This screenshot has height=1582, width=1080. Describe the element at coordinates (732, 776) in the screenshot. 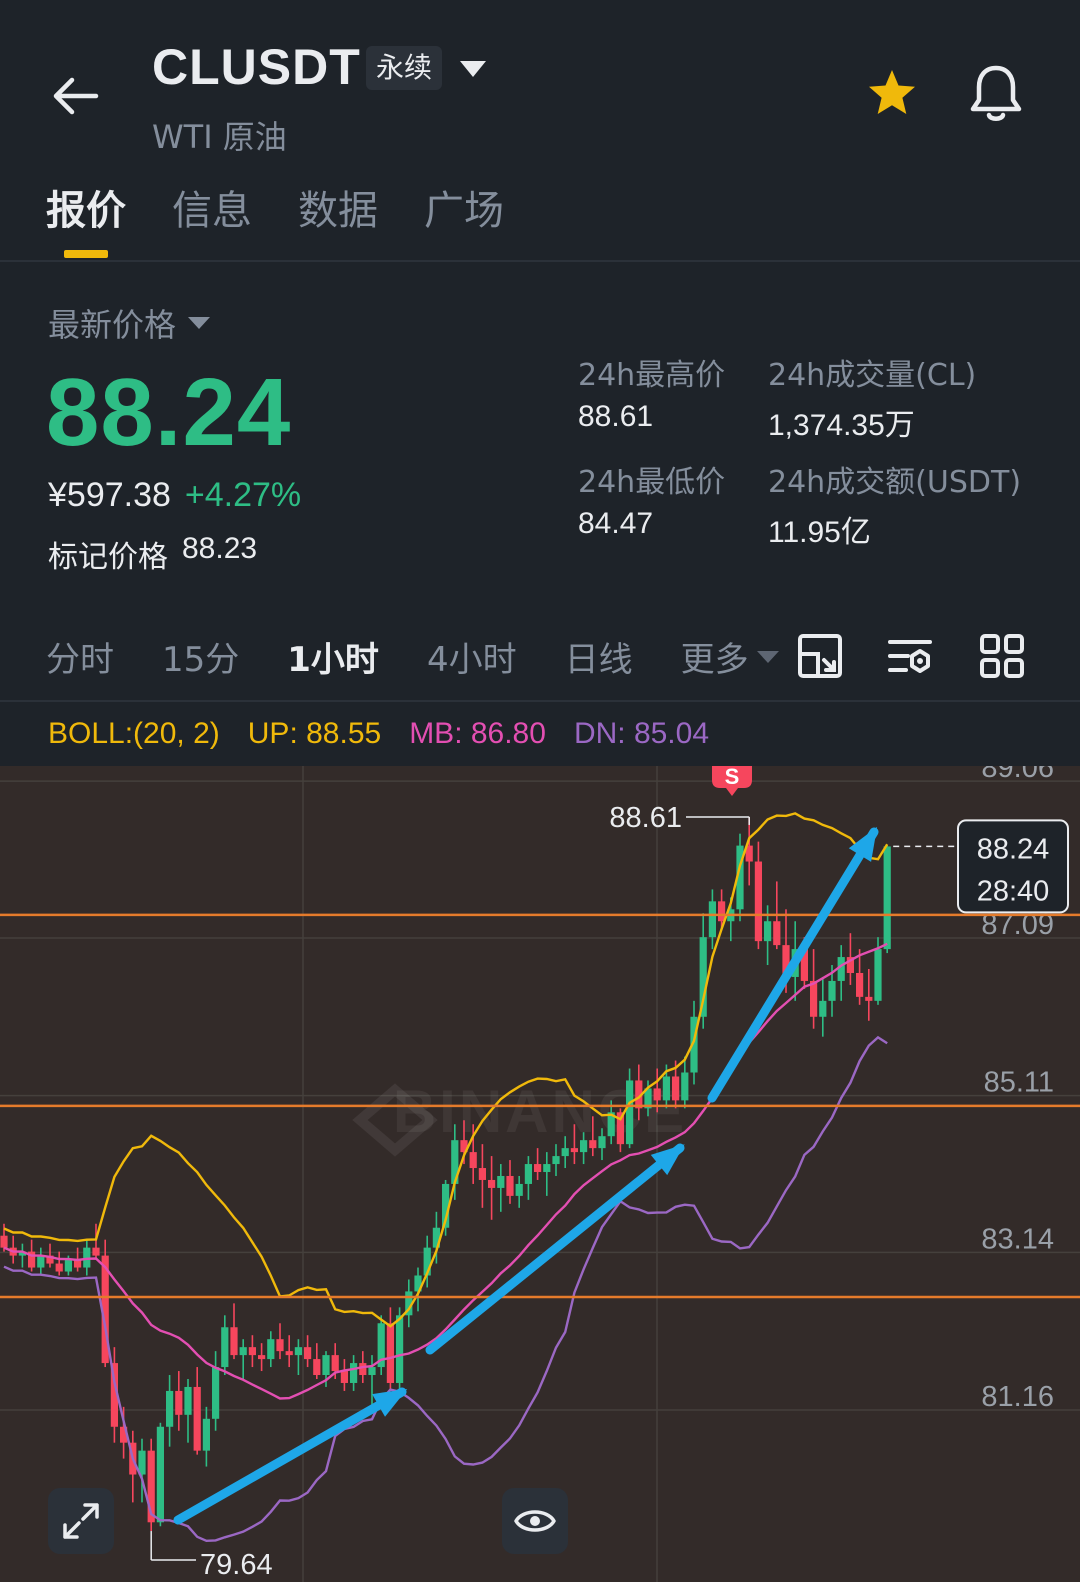

I see `sell-marker-label: S` at that location.